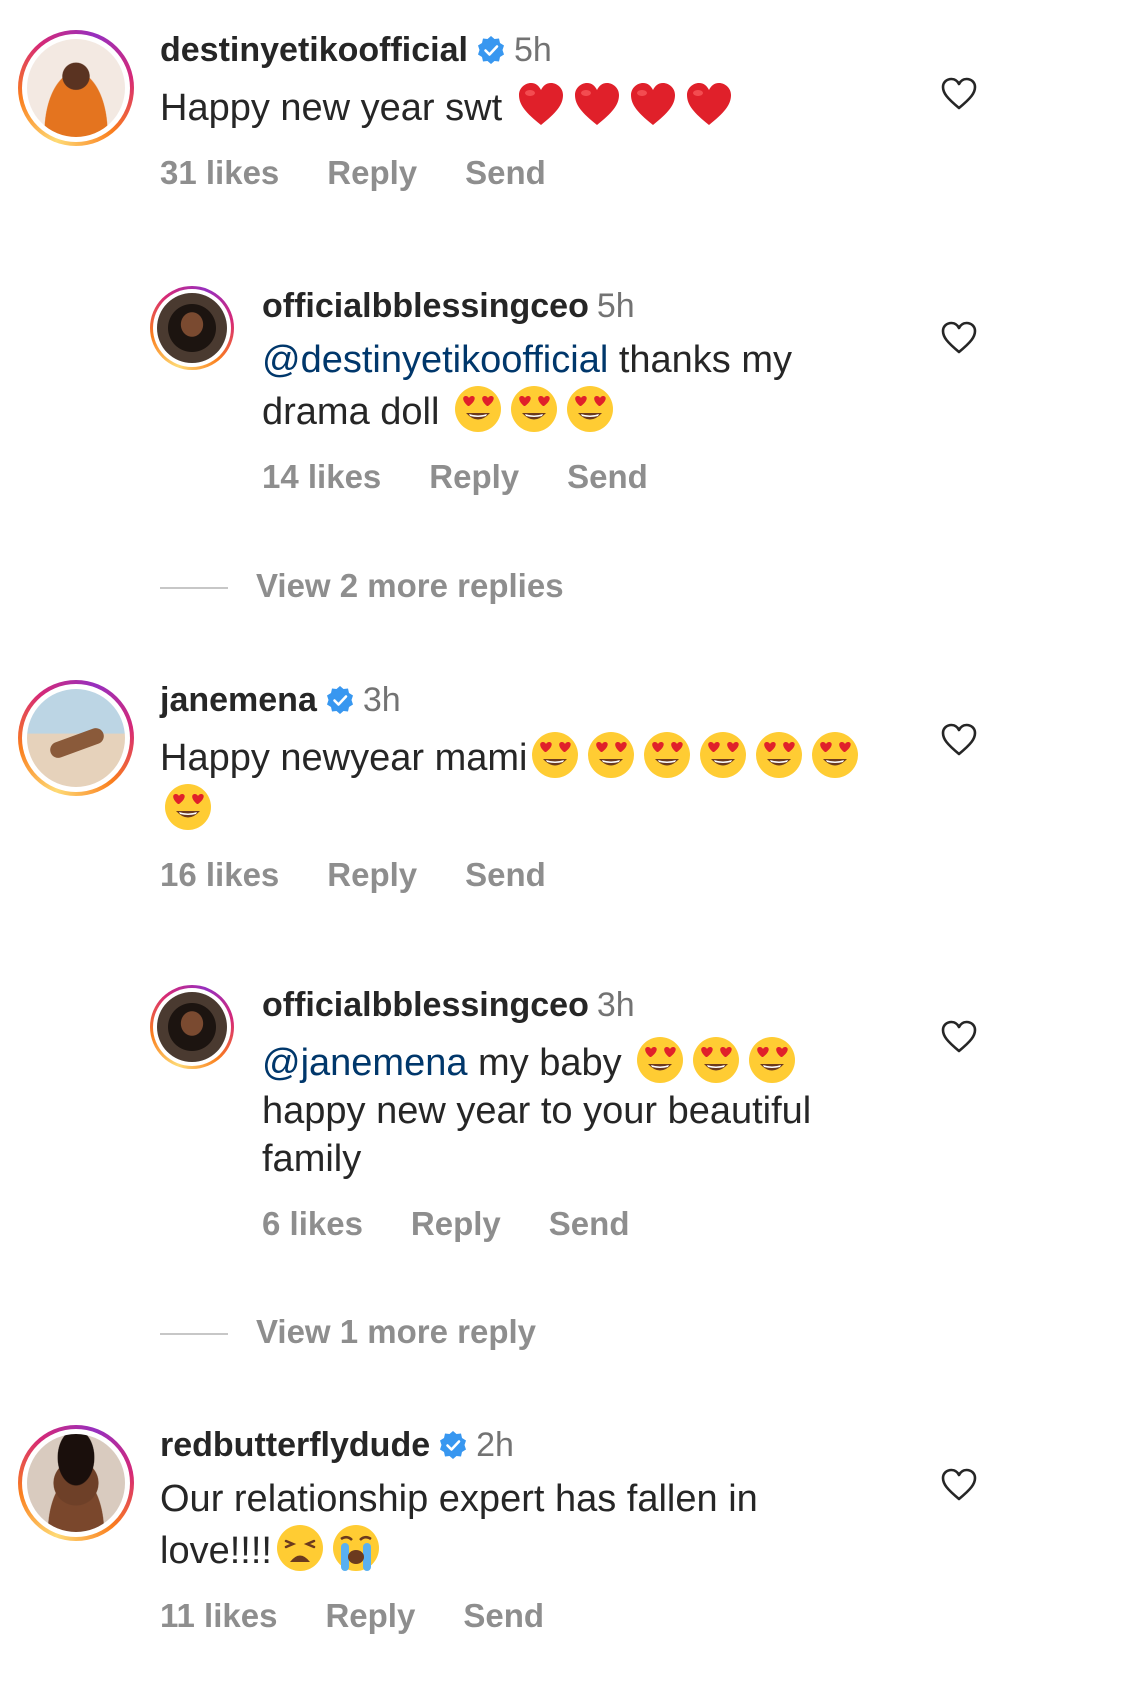  I want to click on mention-link: @destinyetikoofficial, so click(435, 360).